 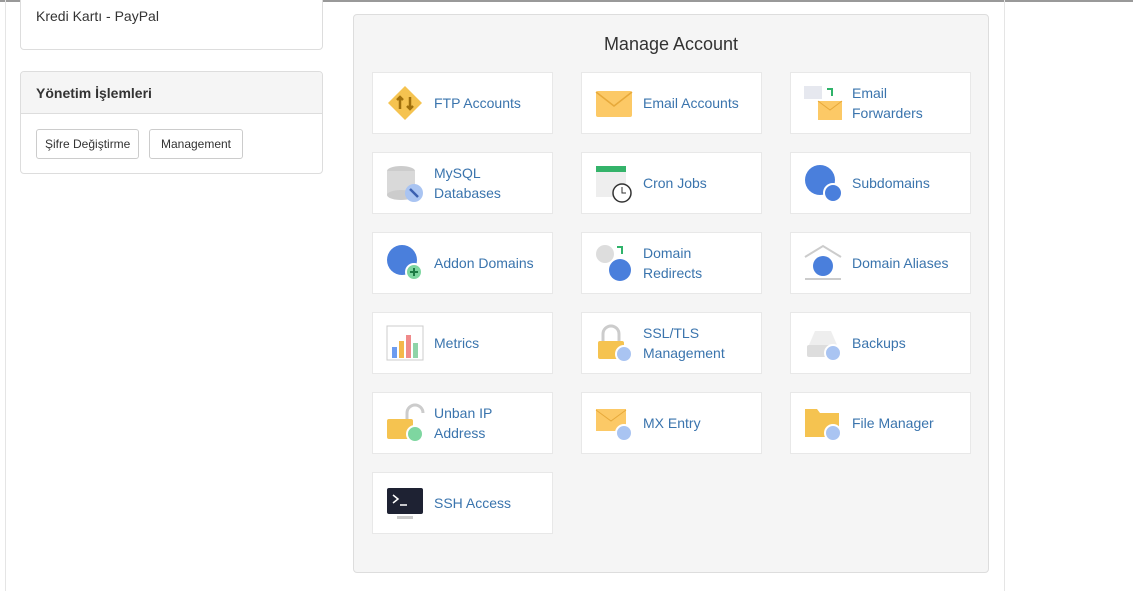 I want to click on tile-label: SSL/TLS Management, so click(x=684, y=343).